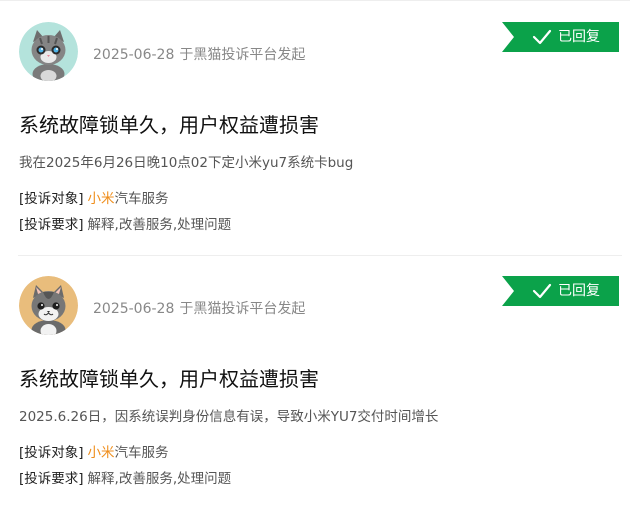 The width and height of the screenshot is (644, 508). I want to click on complaint-description: 我在2025年6月26日晚10点02下定小米yu7系统卡bug, so click(186, 163).